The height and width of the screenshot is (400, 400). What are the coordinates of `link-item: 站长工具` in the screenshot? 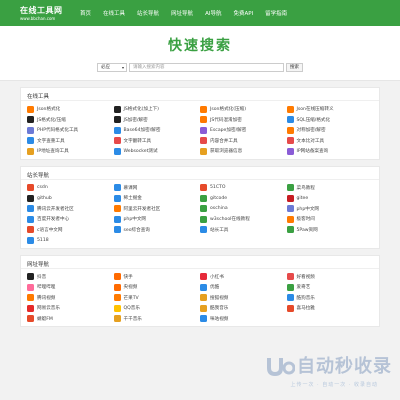 It's located at (243, 230).